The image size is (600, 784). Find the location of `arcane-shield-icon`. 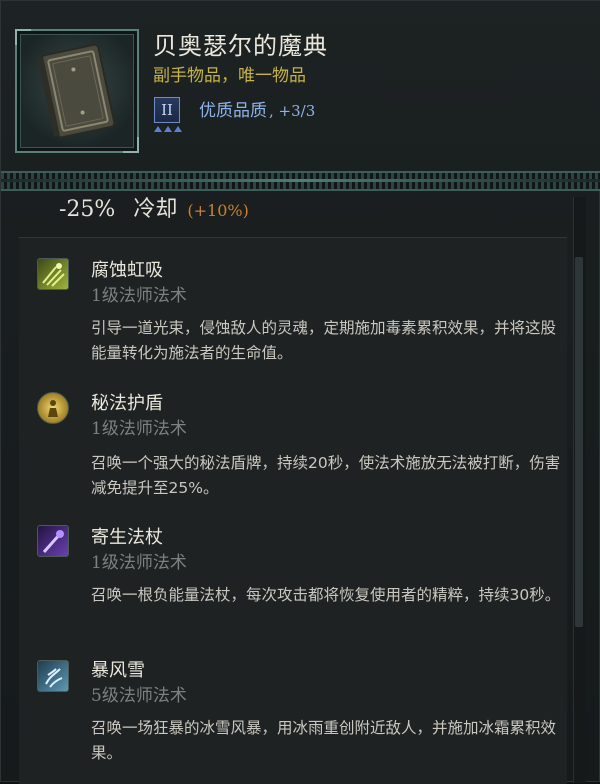

arcane-shield-icon is located at coordinates (53, 408).